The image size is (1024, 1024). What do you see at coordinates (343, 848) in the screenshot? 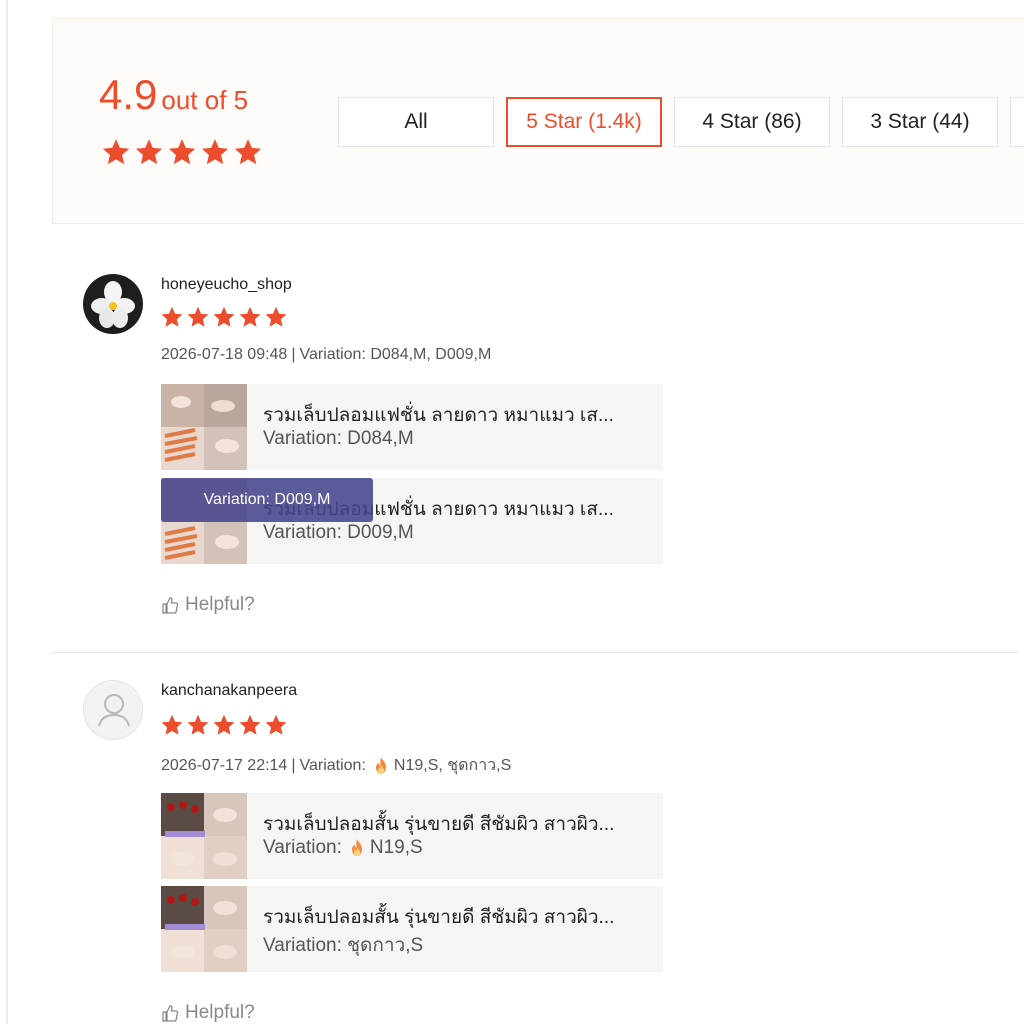
I see `product-variation: Variation: N19,S` at bounding box center [343, 848].